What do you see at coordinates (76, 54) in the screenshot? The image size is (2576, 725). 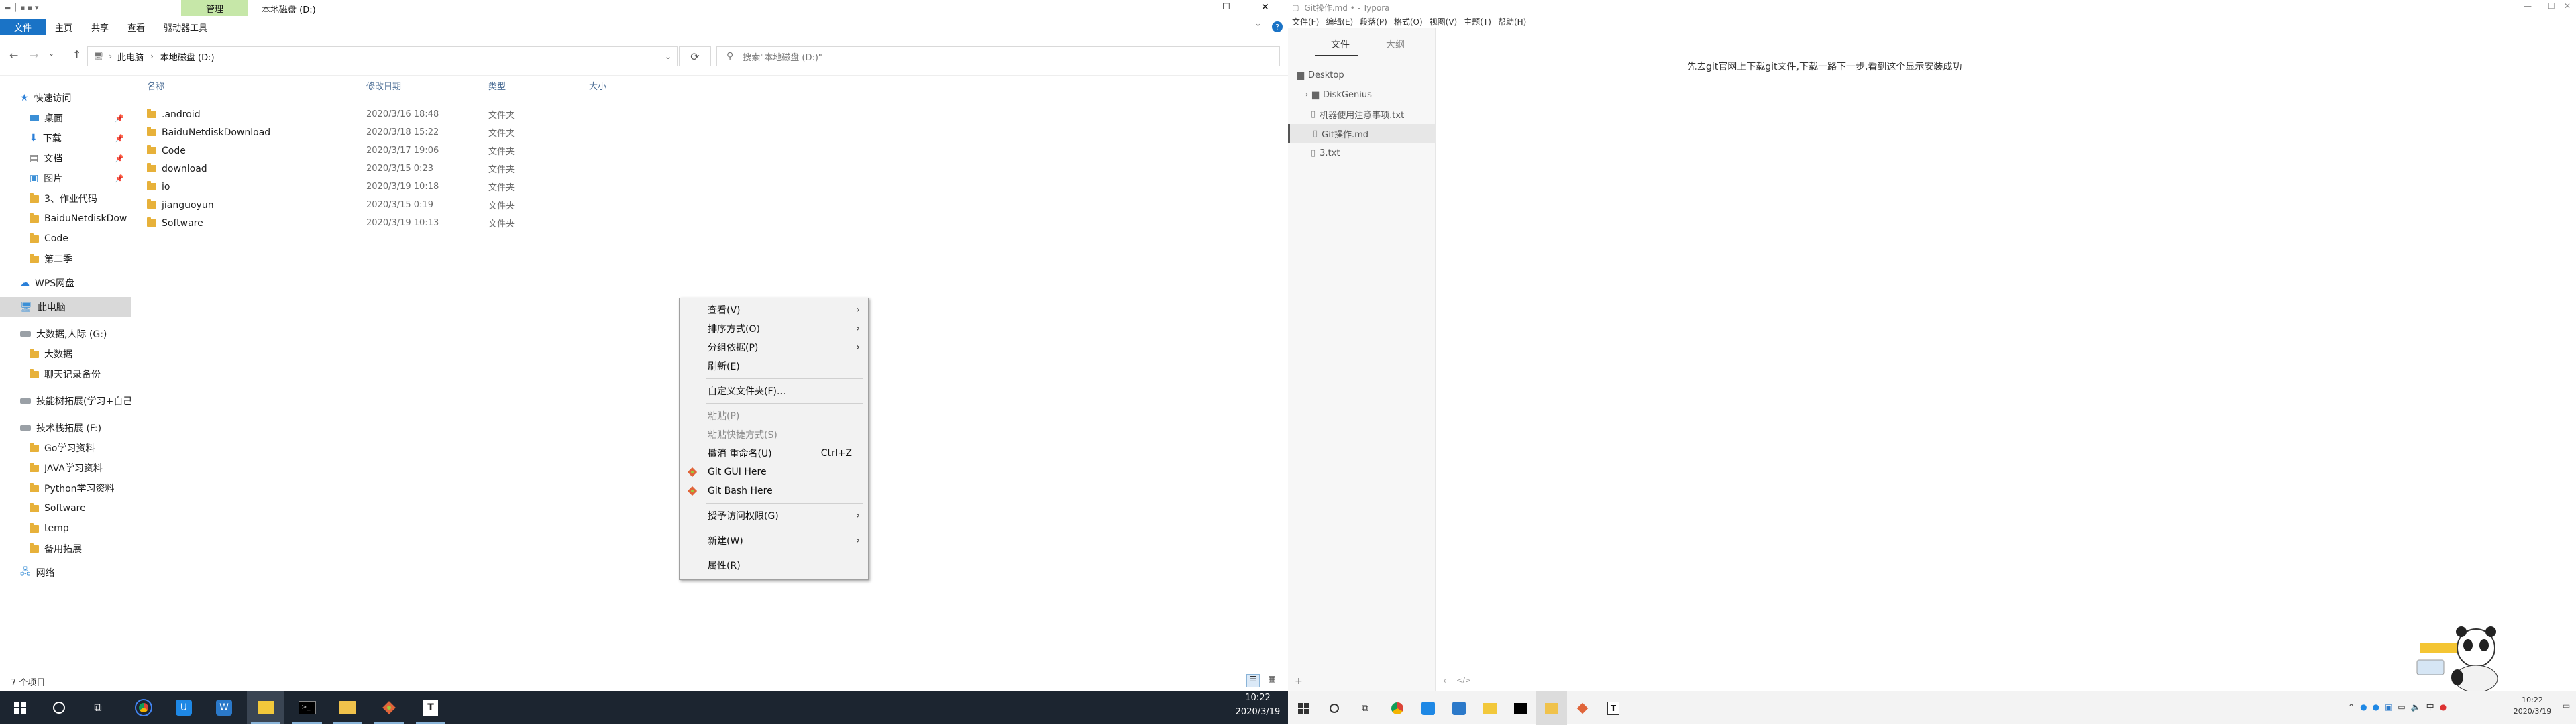 I see `up-arrow-icon: ↑` at bounding box center [76, 54].